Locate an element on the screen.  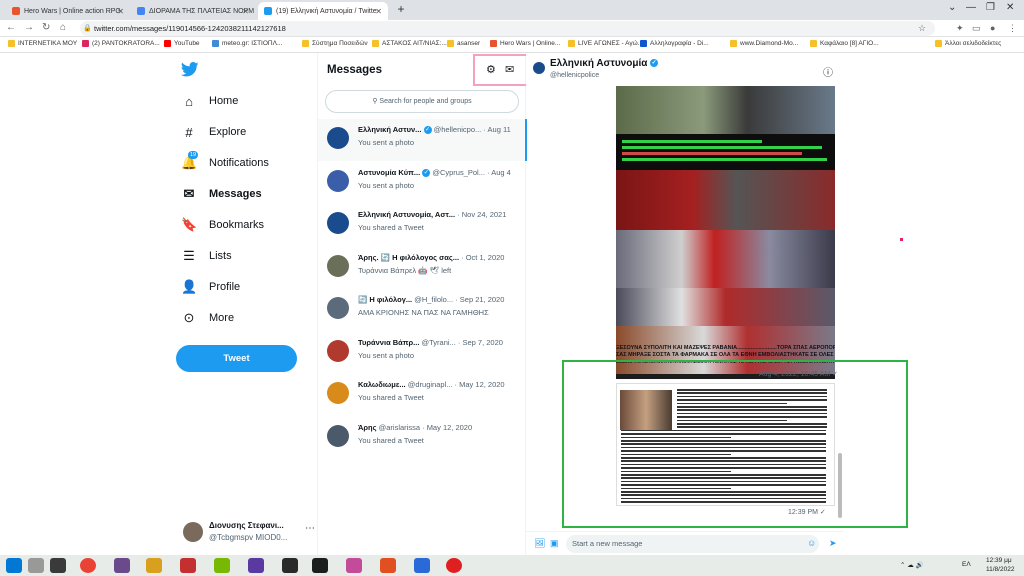
clock-date: 11/8/2022 is located at coordinates (1000, 569).